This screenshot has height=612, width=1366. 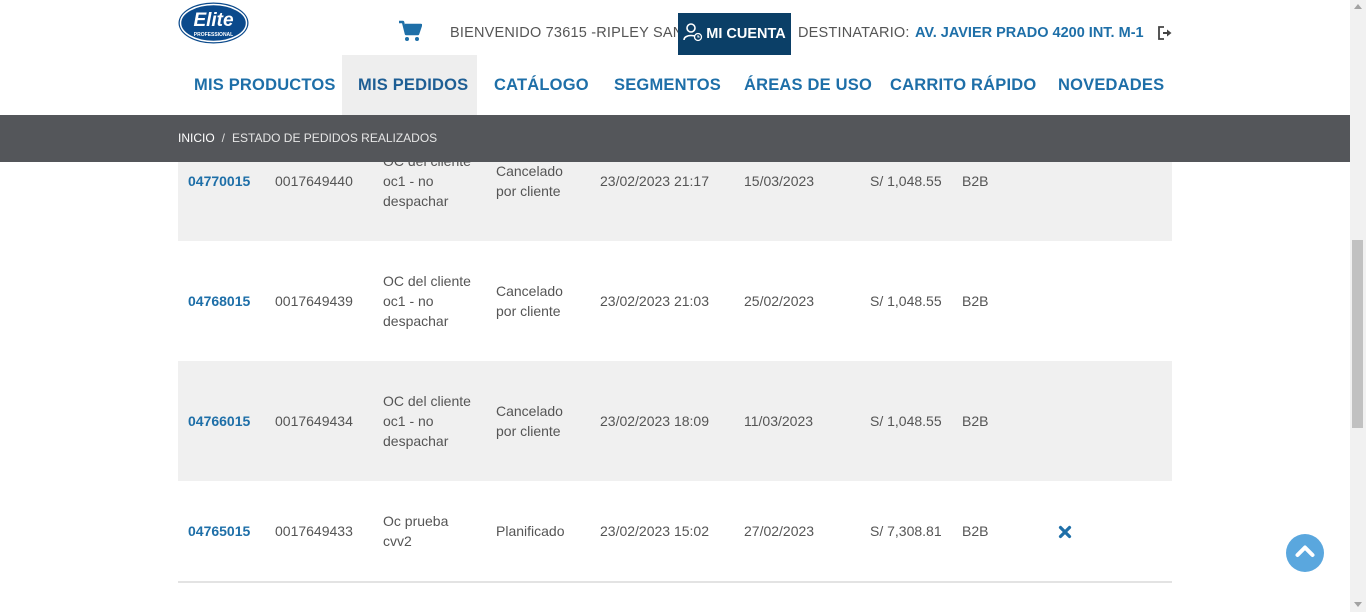 I want to click on order-date: 23/02/2023 18:09, so click(x=654, y=421).